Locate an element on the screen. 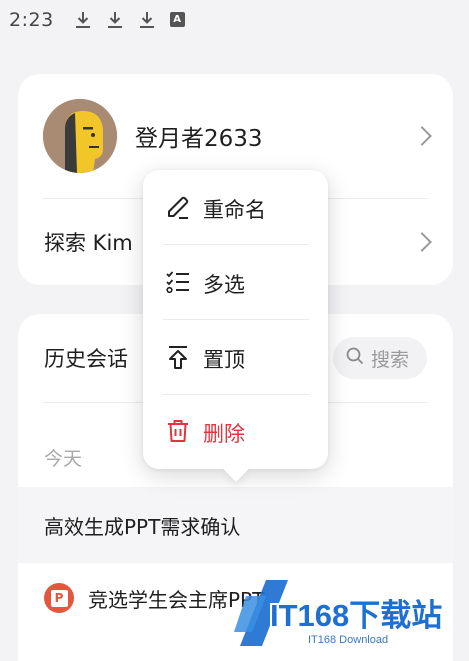 The image size is (469, 661). menu-item-multi-select: 多选 is located at coordinates (235, 284).